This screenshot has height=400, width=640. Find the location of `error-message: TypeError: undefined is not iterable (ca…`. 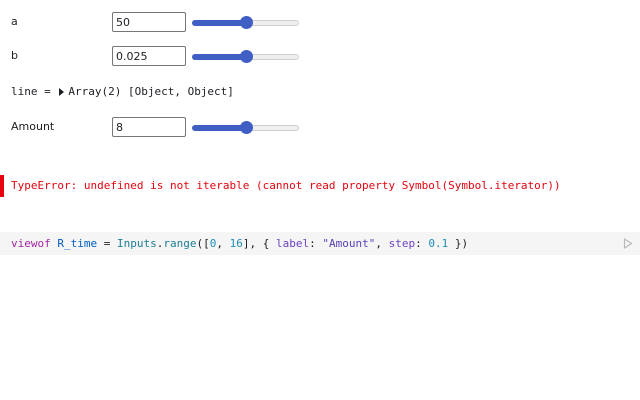

error-message: TypeError: undefined is not iterable (ca… is located at coordinates (286, 185).